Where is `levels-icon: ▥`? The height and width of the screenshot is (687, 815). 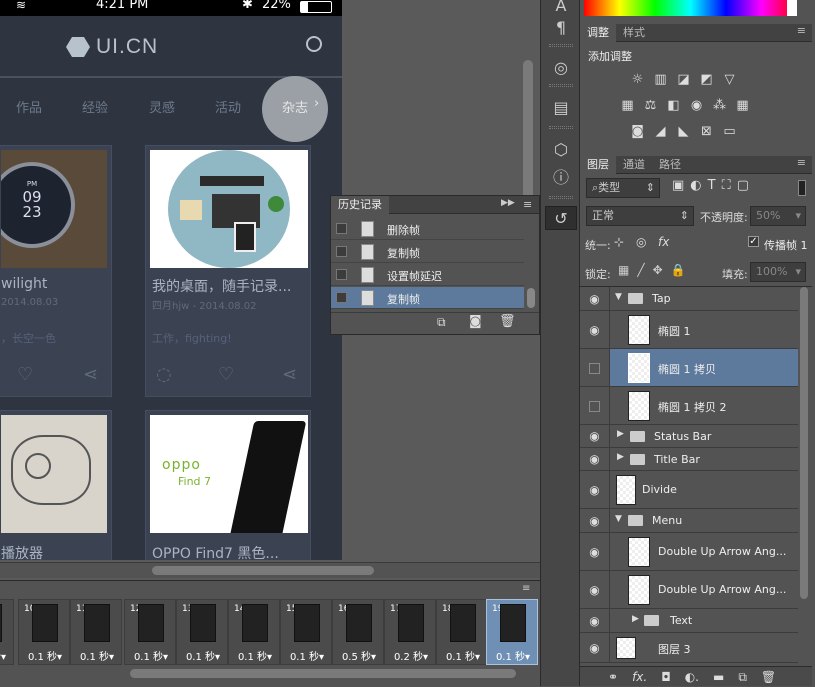 levels-icon: ▥ is located at coordinates (660, 80).